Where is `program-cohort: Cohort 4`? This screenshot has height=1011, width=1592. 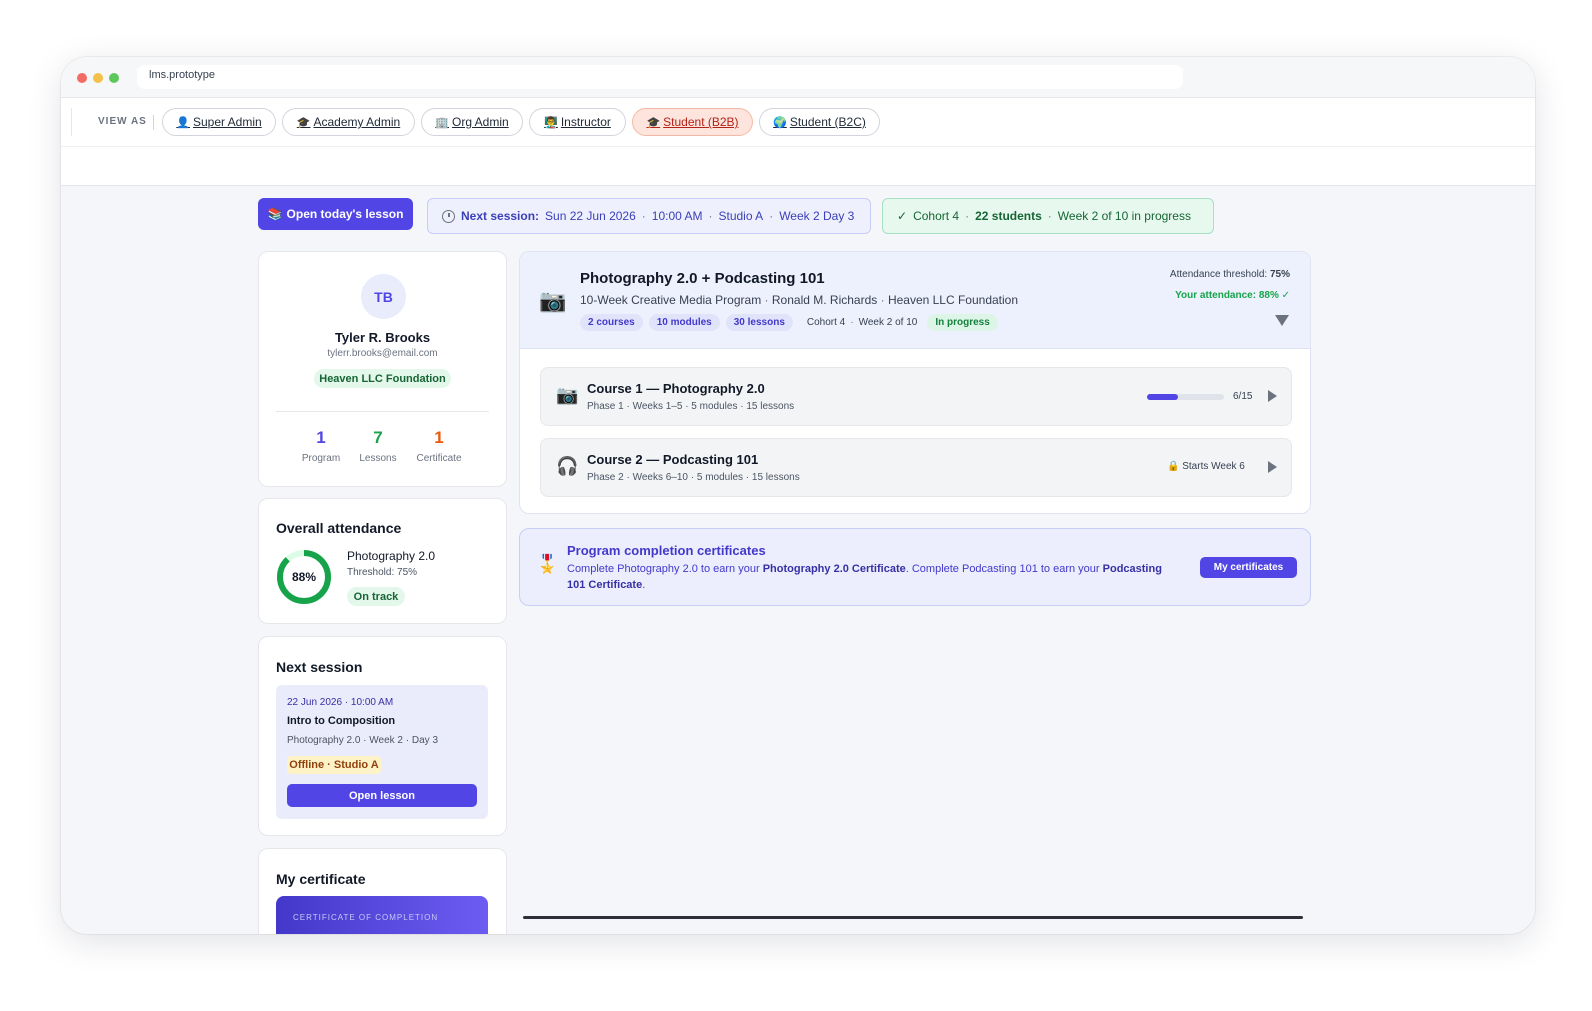 program-cohort: Cohort 4 is located at coordinates (826, 322).